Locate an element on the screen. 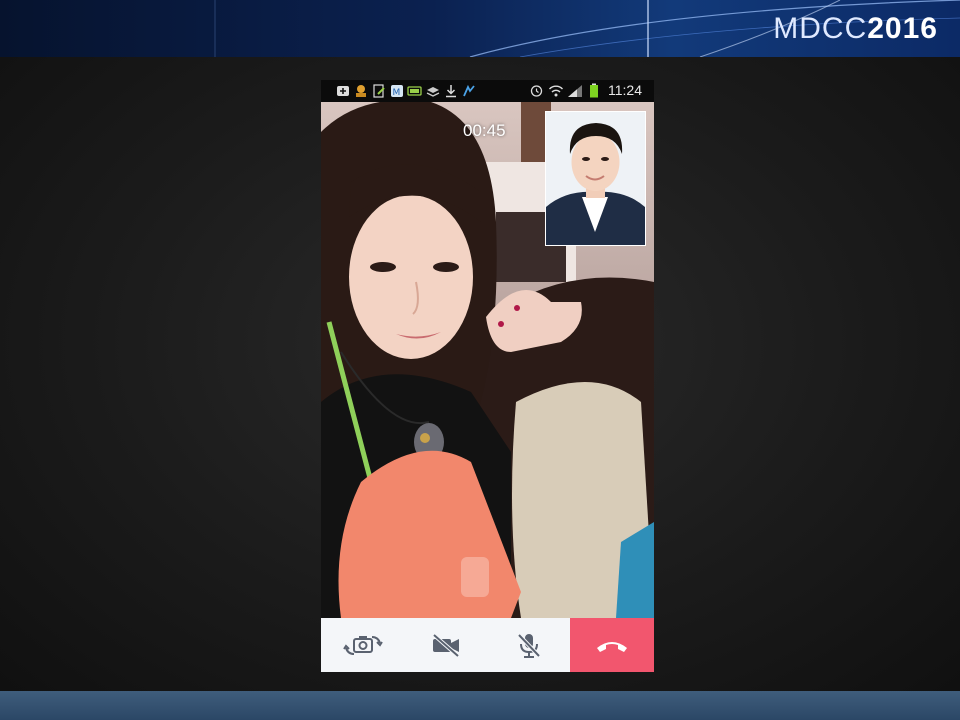 The height and width of the screenshot is (720, 960). video-off-icon is located at coordinates (445, 645).